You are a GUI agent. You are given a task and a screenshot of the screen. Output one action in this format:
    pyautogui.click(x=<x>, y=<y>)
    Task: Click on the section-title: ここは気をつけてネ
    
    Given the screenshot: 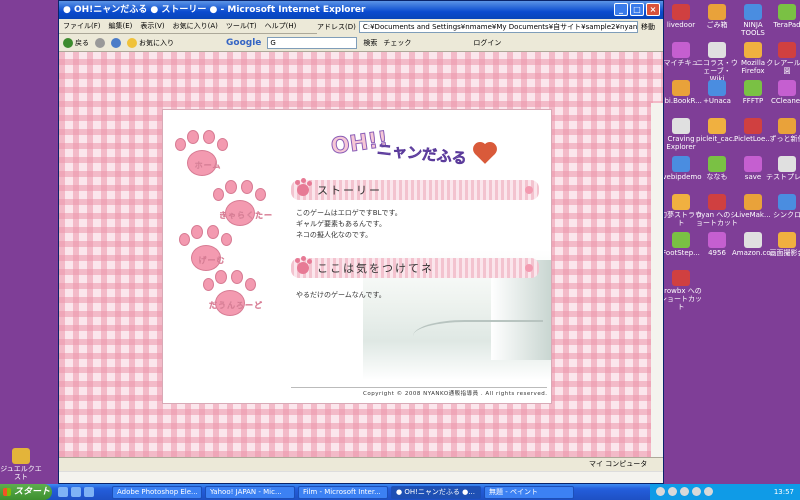 What is the action you would take?
    pyautogui.click(x=375, y=268)
    